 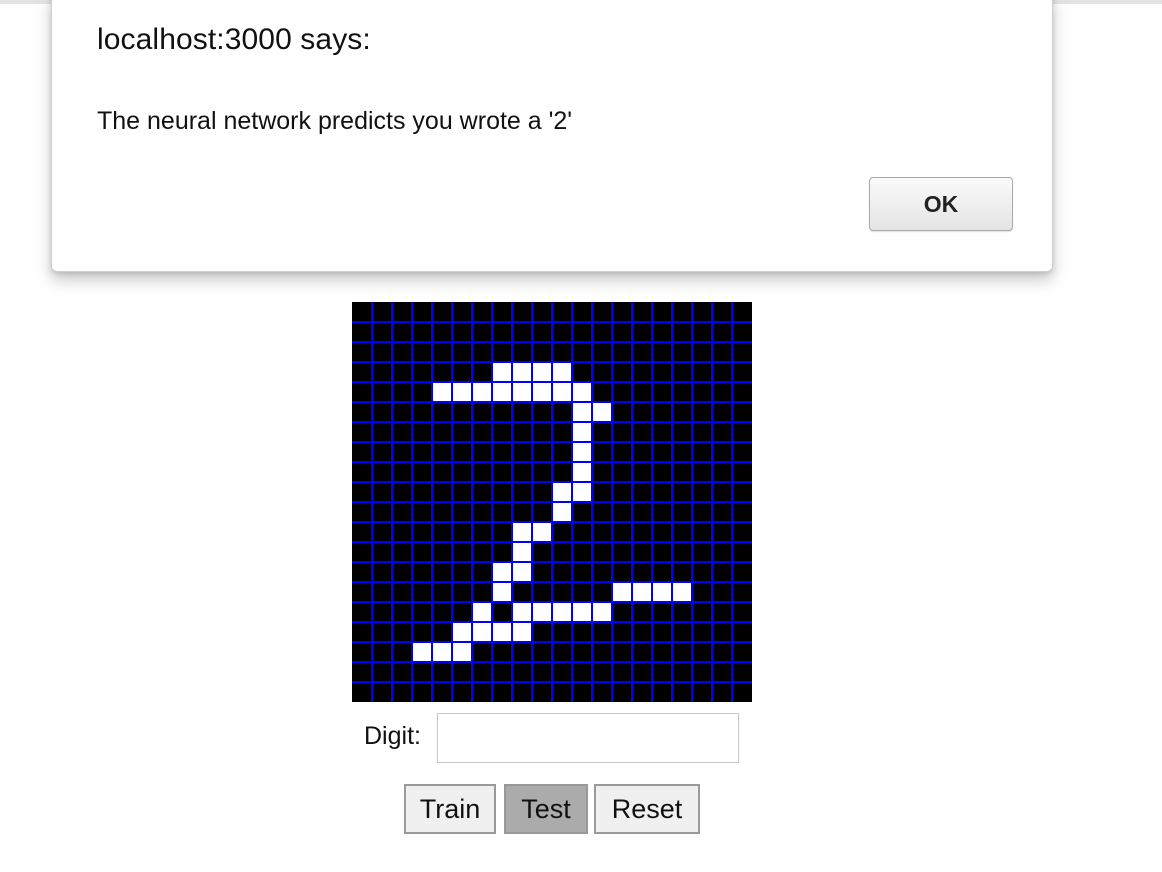 What do you see at coordinates (941, 204) in the screenshot?
I see `ok-button: OK` at bounding box center [941, 204].